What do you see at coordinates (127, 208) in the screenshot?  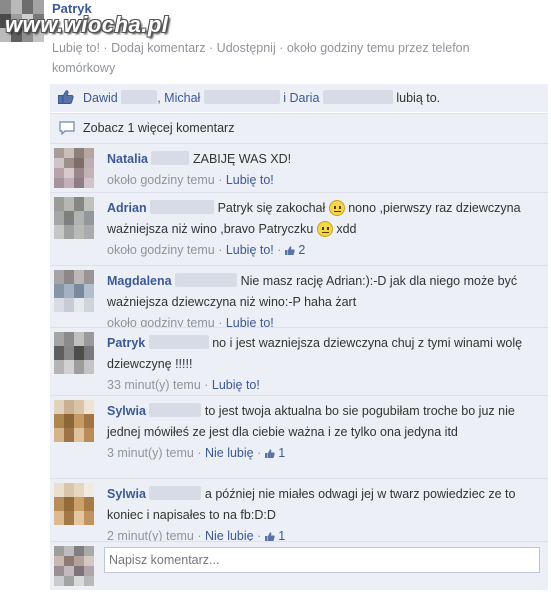 I see `comment-author: Adrian` at bounding box center [127, 208].